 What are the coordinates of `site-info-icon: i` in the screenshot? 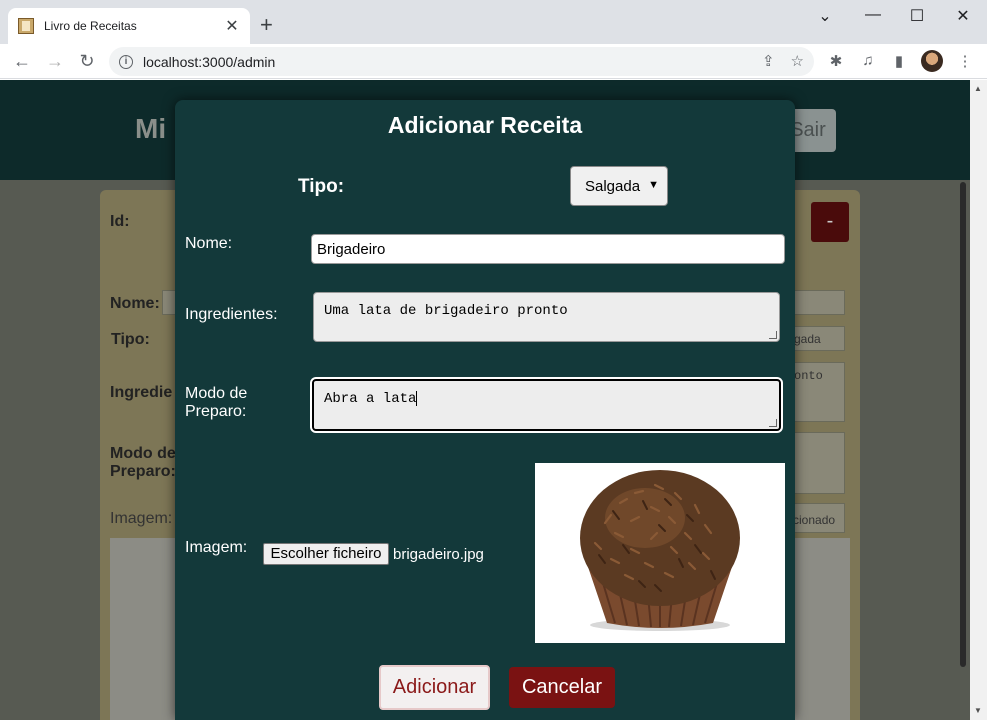 It's located at (126, 61).